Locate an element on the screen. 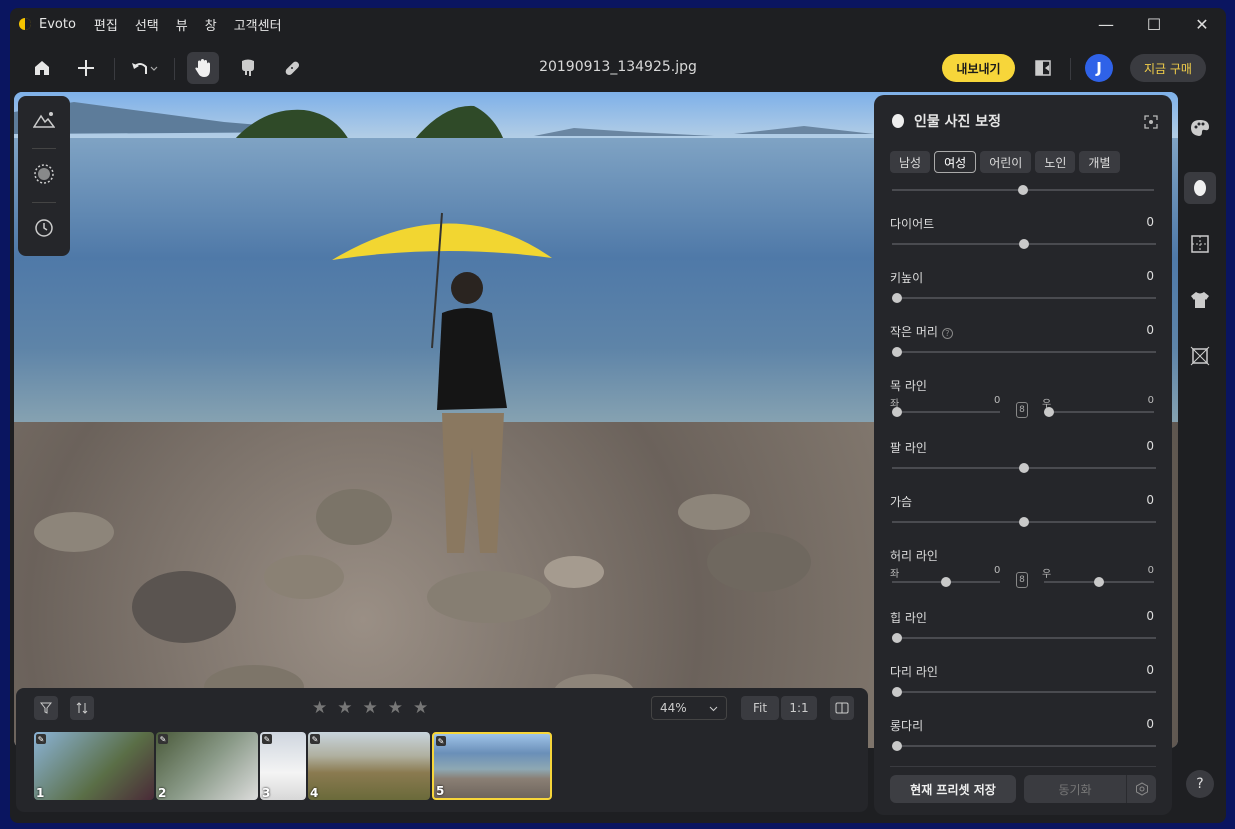 This screenshot has height=829, width=1235. split-view-button is located at coordinates (842, 708).